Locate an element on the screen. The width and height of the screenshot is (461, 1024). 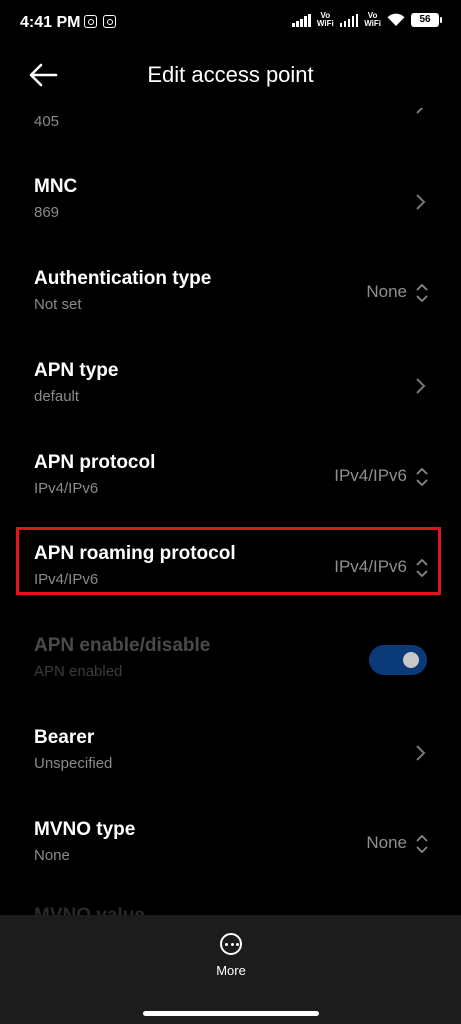
row-title: APN enable/disable is located at coordinates (122, 645).